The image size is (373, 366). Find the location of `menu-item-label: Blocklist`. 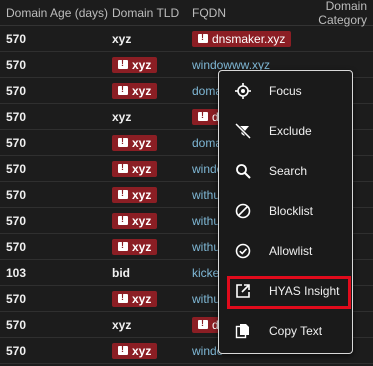

menu-item-label: Blocklist is located at coordinates (291, 211).